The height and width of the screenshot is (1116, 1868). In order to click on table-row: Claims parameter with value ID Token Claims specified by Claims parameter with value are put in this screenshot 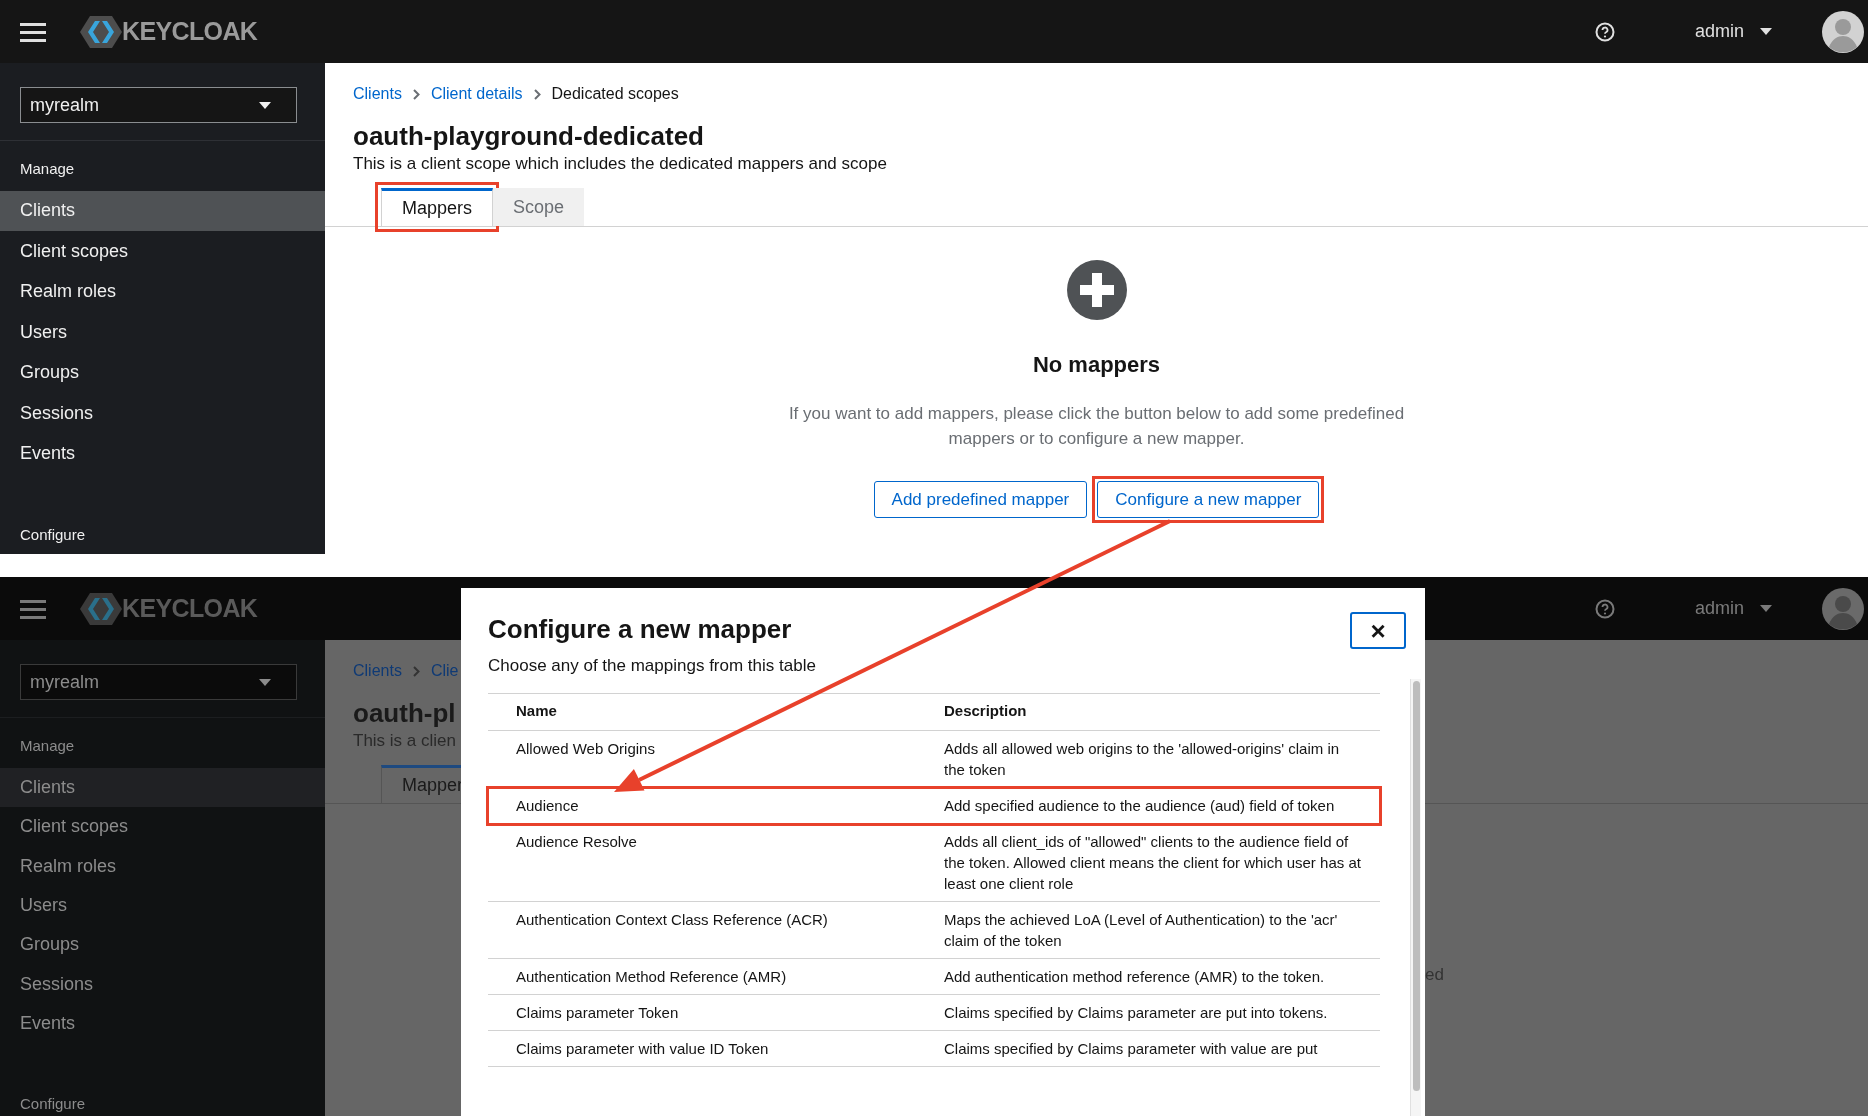, I will do `click(934, 1048)`.